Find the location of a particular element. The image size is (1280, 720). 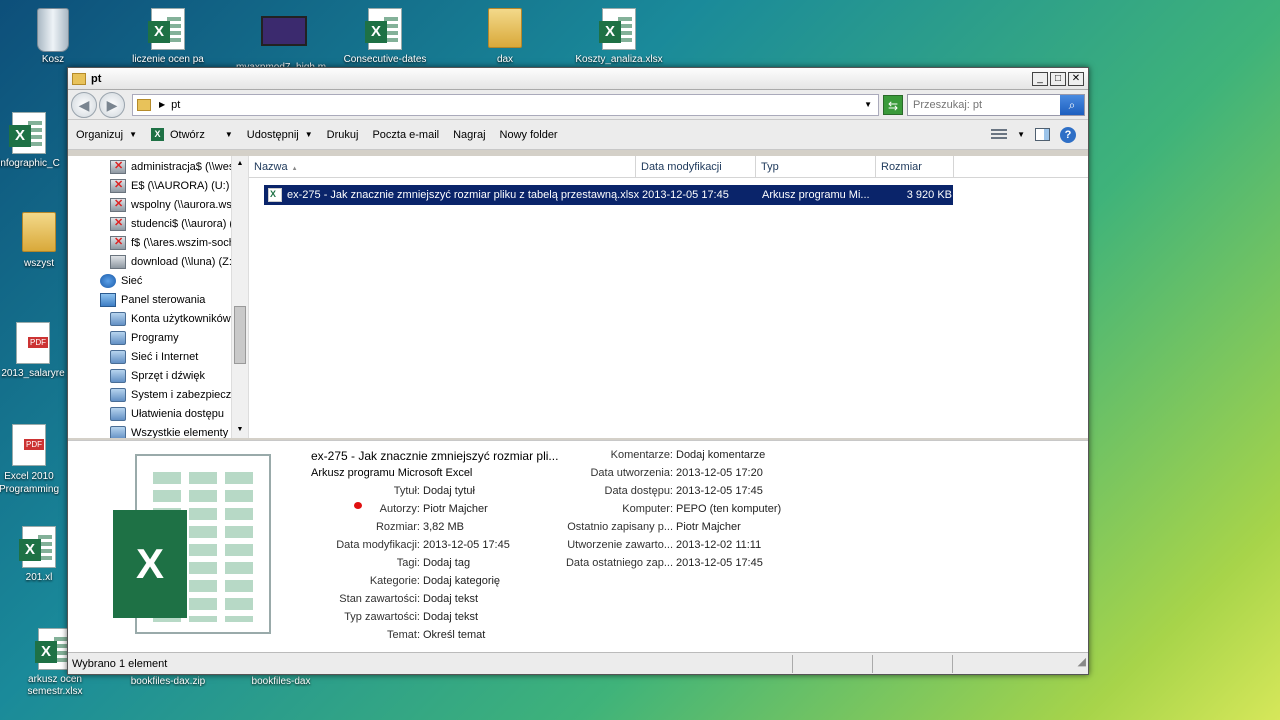

minimize-button: _ is located at coordinates (1040, 78).